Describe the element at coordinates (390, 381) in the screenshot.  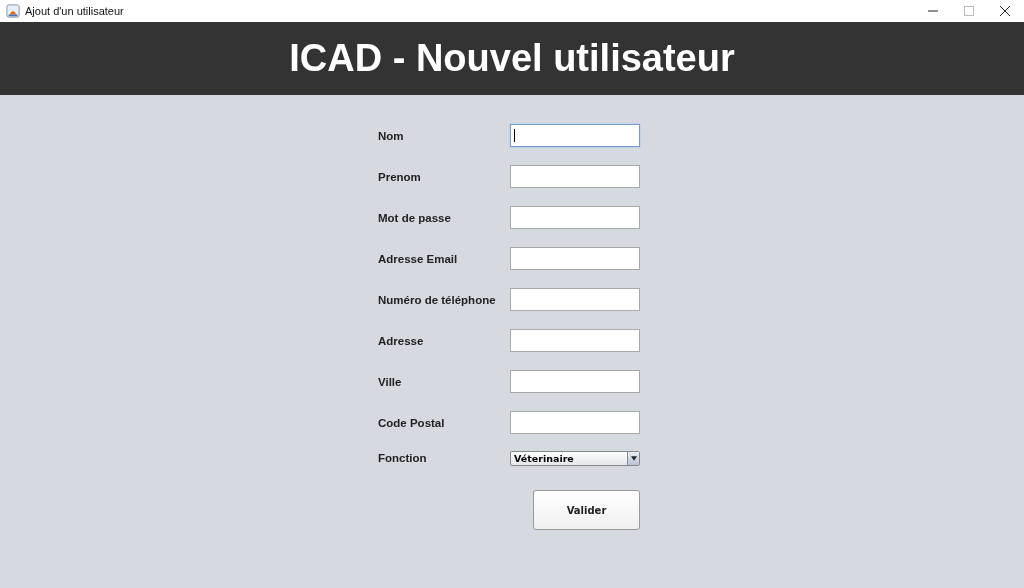
I see `field-label: Ville` at that location.